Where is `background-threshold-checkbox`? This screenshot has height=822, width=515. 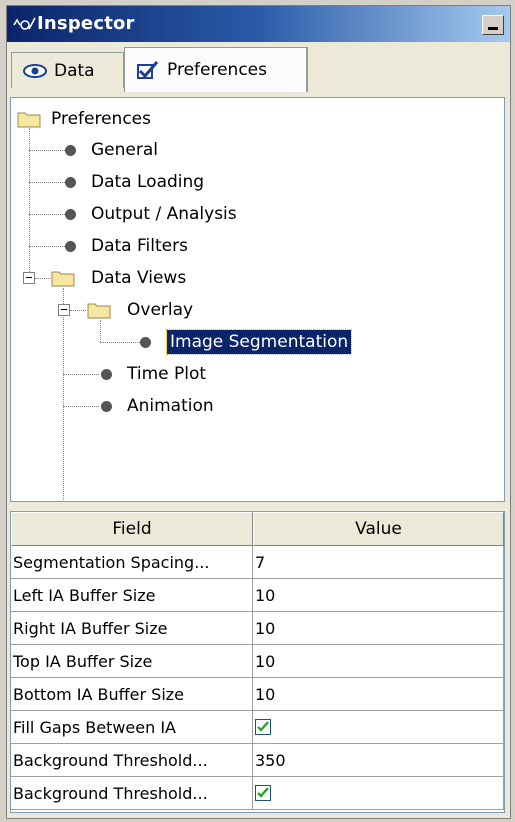
background-threshold-checkbox is located at coordinates (263, 793).